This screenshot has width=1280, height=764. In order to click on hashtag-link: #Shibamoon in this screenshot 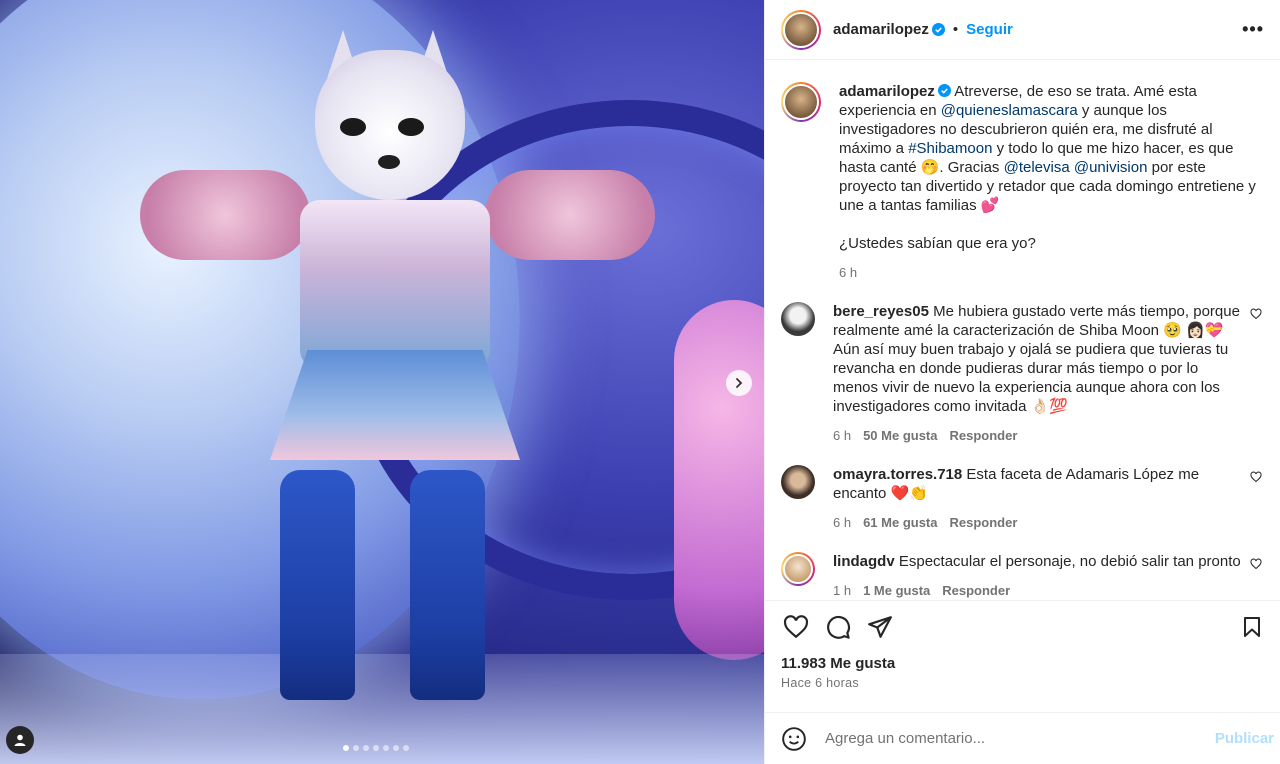, I will do `click(950, 148)`.